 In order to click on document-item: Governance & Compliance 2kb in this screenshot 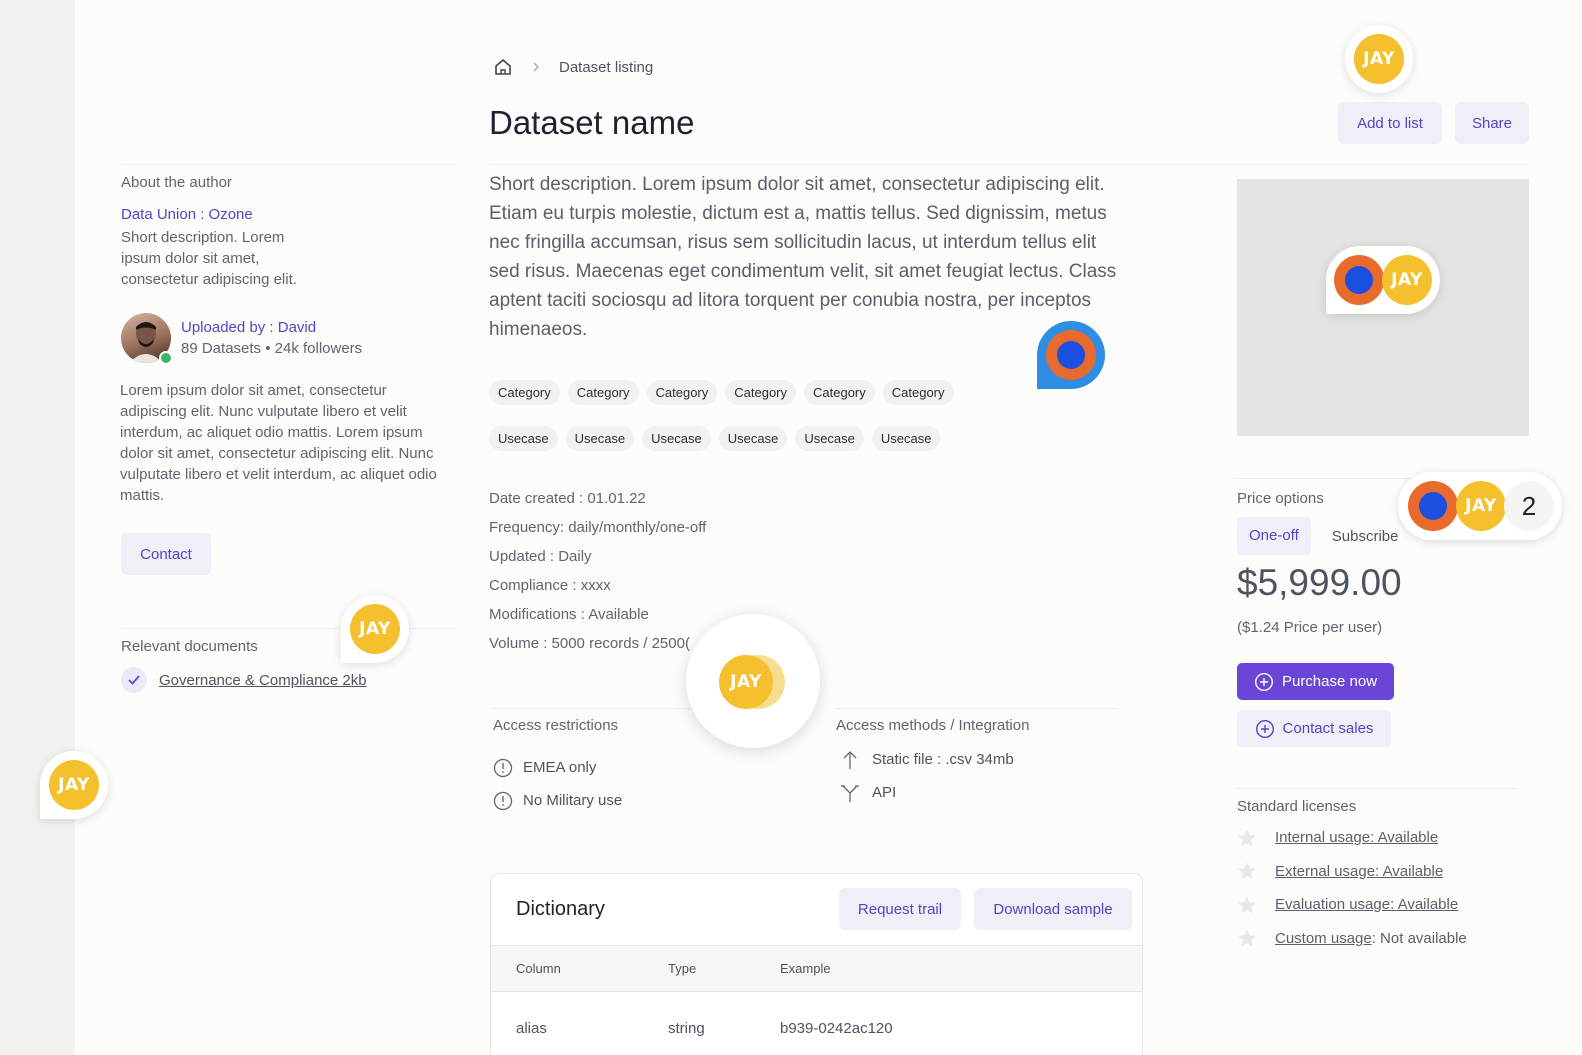, I will do `click(244, 680)`.